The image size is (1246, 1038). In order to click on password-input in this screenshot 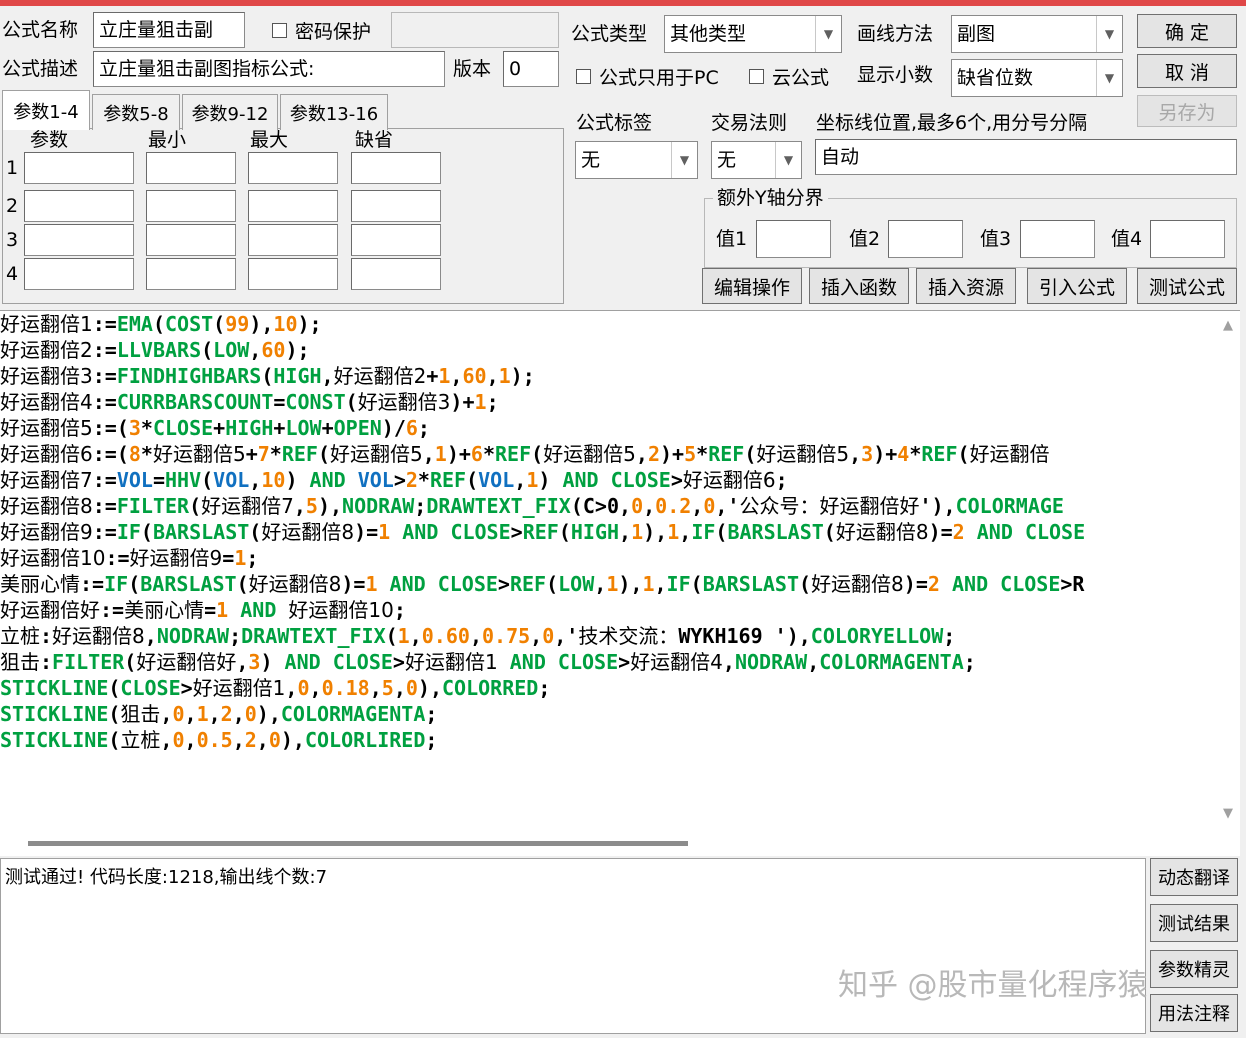, I will do `click(475, 30)`.